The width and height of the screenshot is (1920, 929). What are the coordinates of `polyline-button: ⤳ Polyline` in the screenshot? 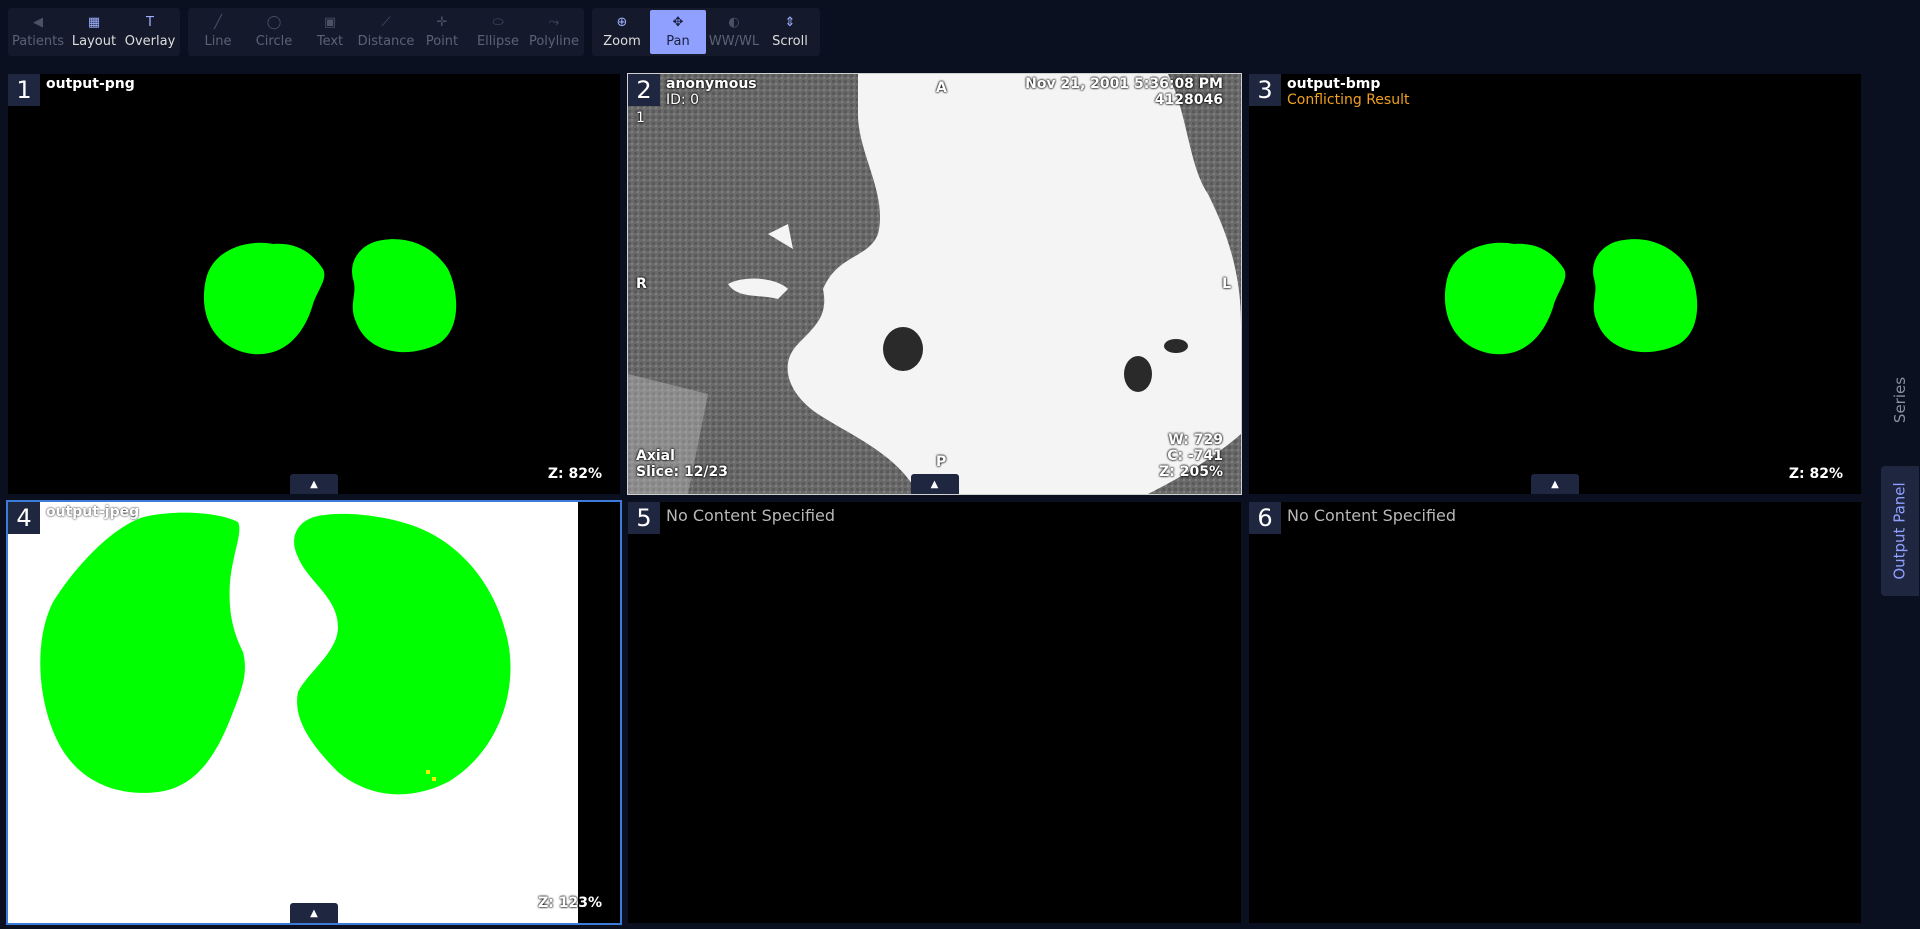 It's located at (554, 32).